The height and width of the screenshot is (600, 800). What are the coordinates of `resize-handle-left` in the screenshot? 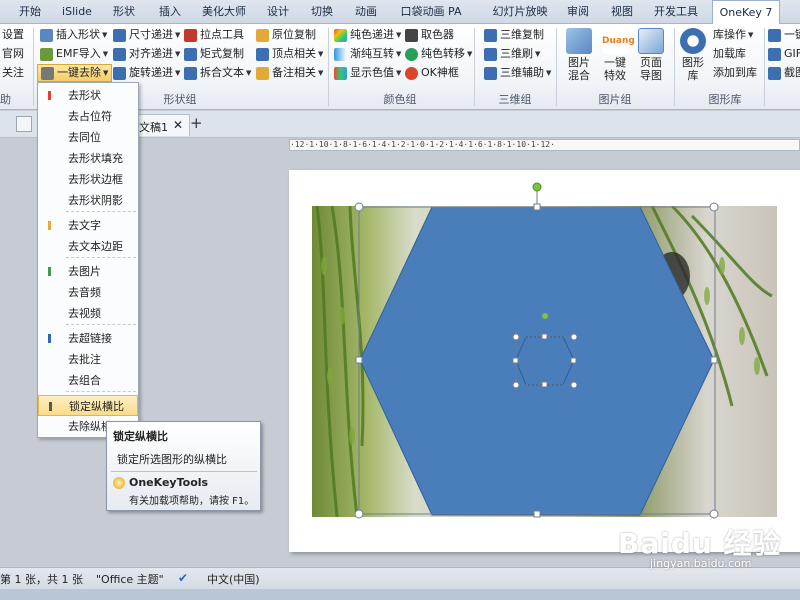 It's located at (359, 360).